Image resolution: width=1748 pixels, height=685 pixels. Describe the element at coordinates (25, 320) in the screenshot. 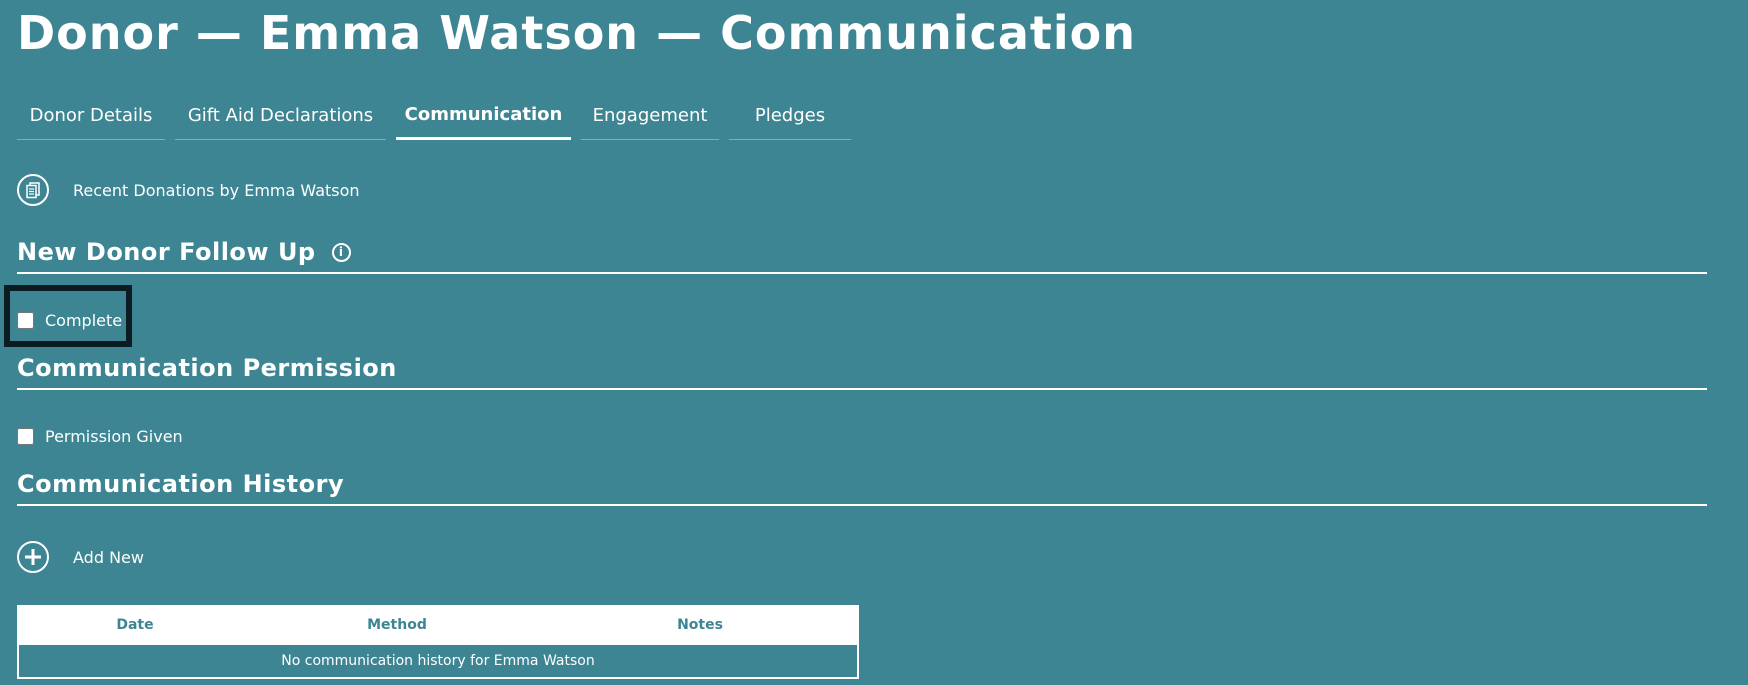

I see `complete-checkbox` at that location.